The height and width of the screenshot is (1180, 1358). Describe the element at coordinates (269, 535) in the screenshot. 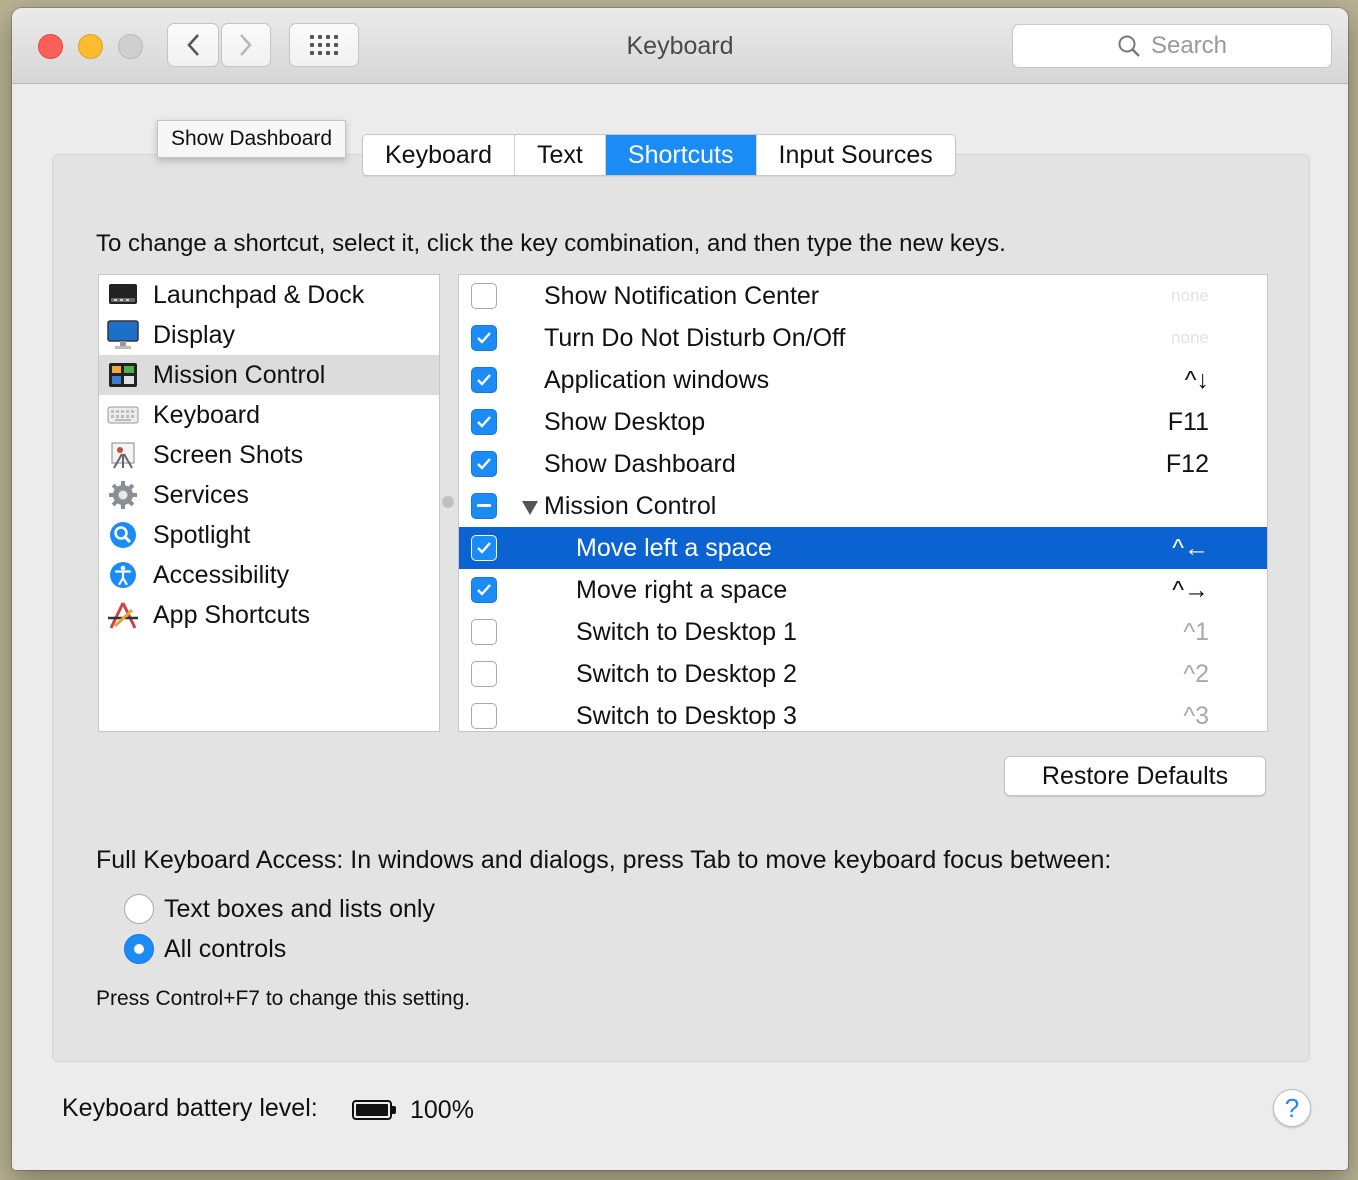

I see `category-spotlight: Spotlight` at that location.